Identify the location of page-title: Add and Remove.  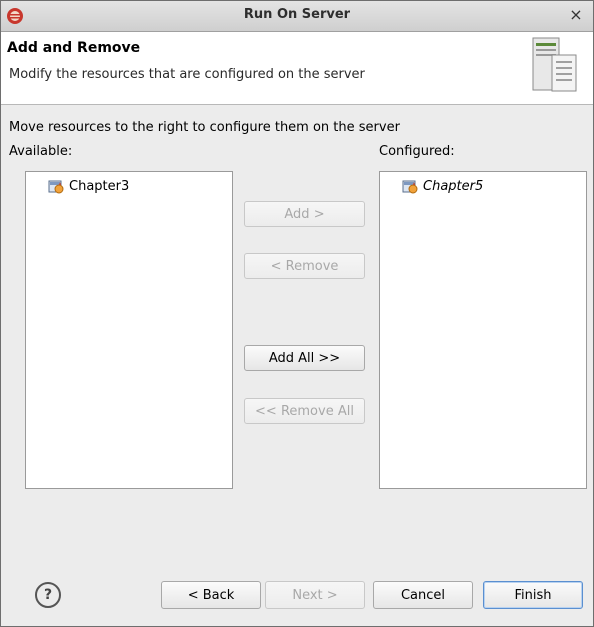
(74, 48).